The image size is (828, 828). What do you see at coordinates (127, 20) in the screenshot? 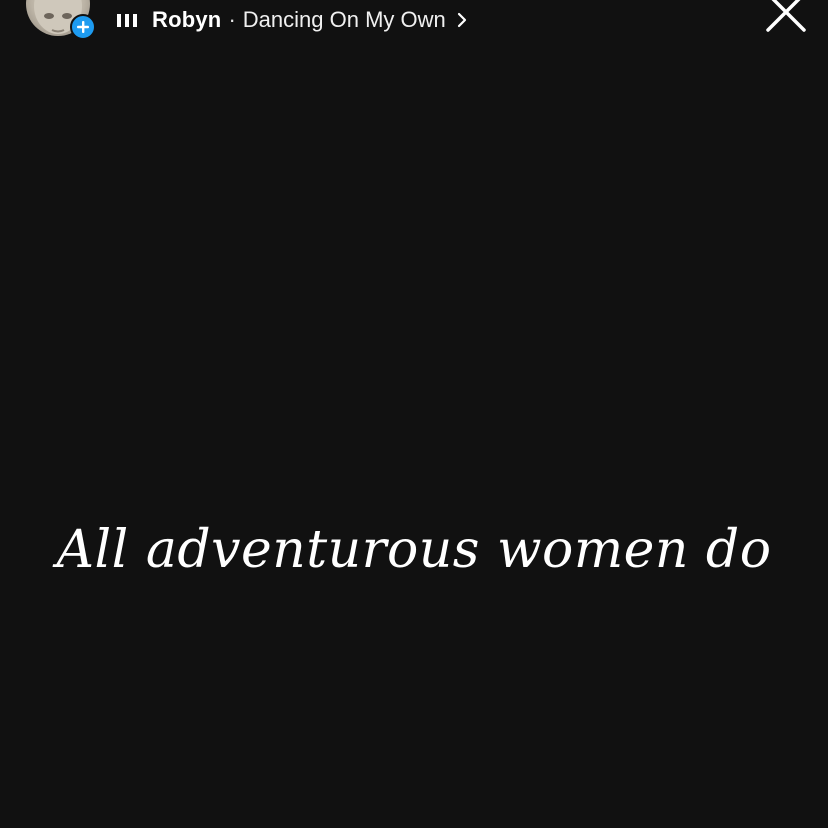
I see `music-bars-icon` at bounding box center [127, 20].